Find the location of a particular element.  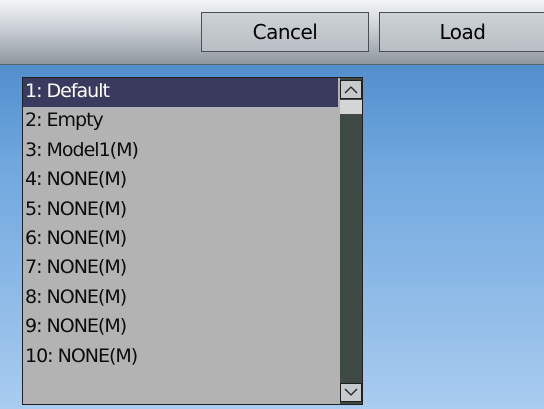

scroll-down-button is located at coordinates (351, 392).